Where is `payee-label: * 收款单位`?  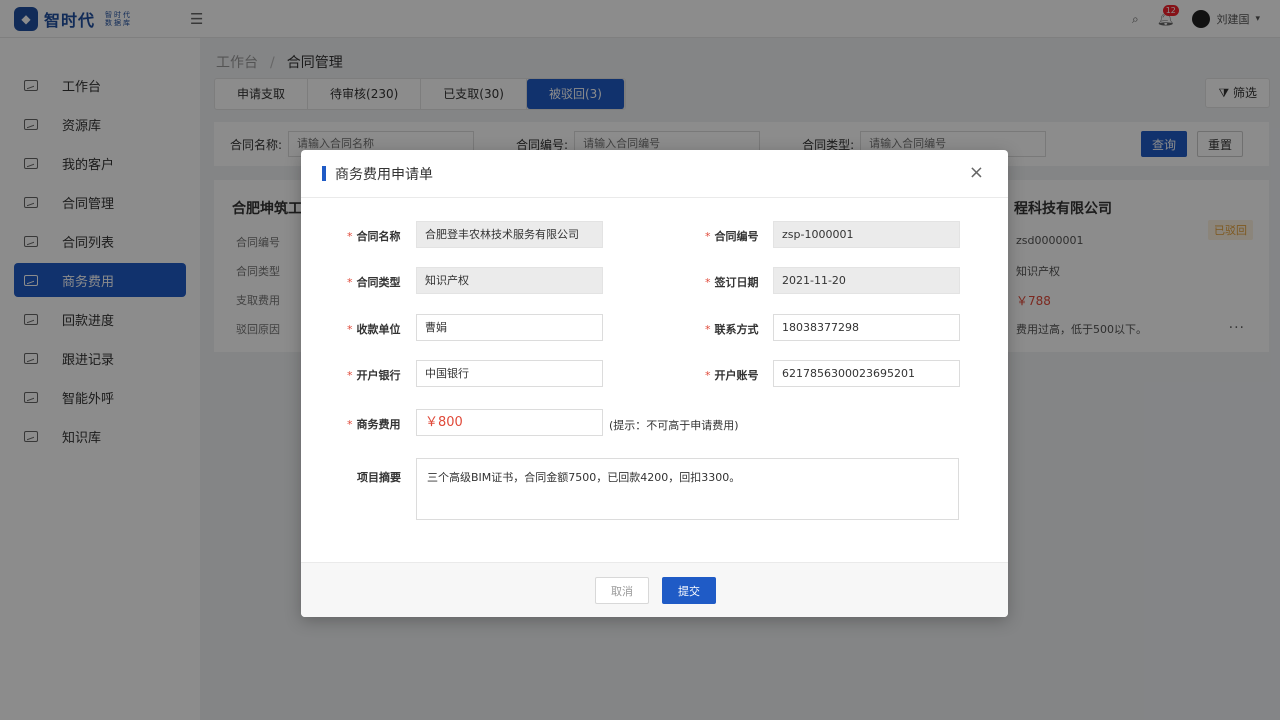 payee-label: * 收款单位 is located at coordinates (374, 329).